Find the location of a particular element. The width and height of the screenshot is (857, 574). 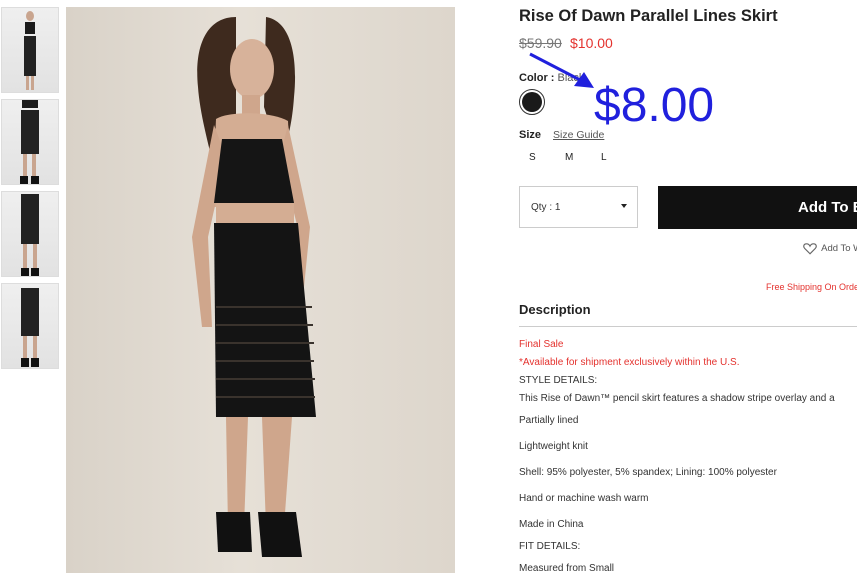

add-to-wishlist-link: Add To Wishlist is located at coordinates (830, 248).